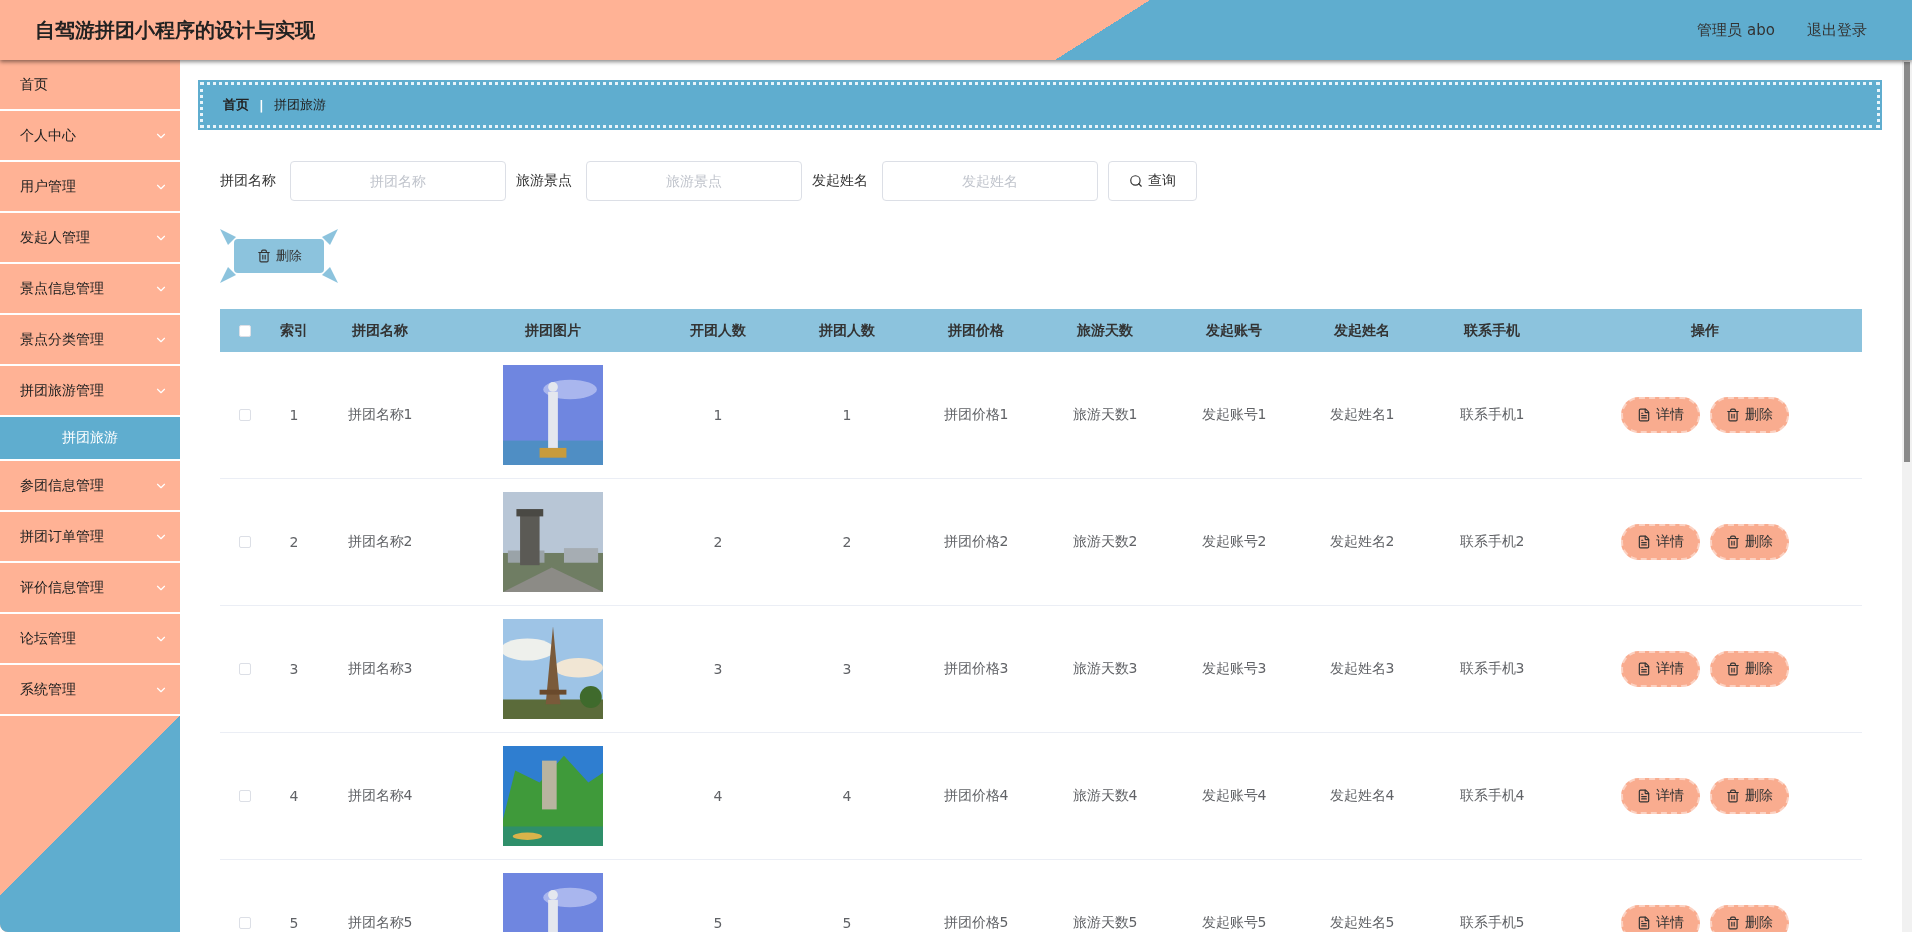 This screenshot has height=932, width=1912. I want to click on sidebar-item: 用户管理, so click(90, 187).